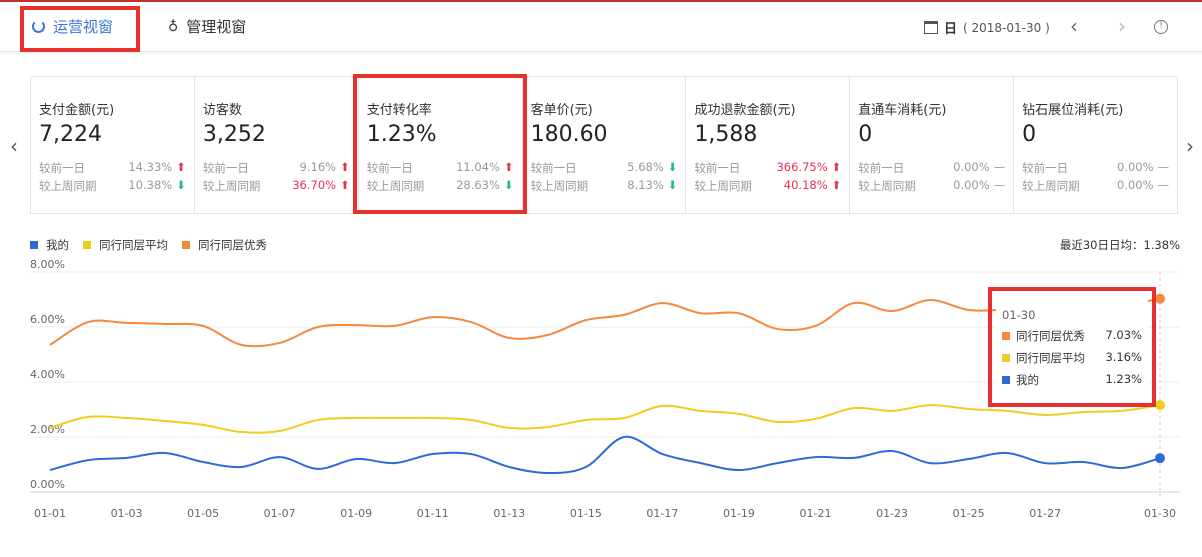 This screenshot has height=557, width=1202. I want to click on x-tick-label: 01-30, so click(1160, 513).